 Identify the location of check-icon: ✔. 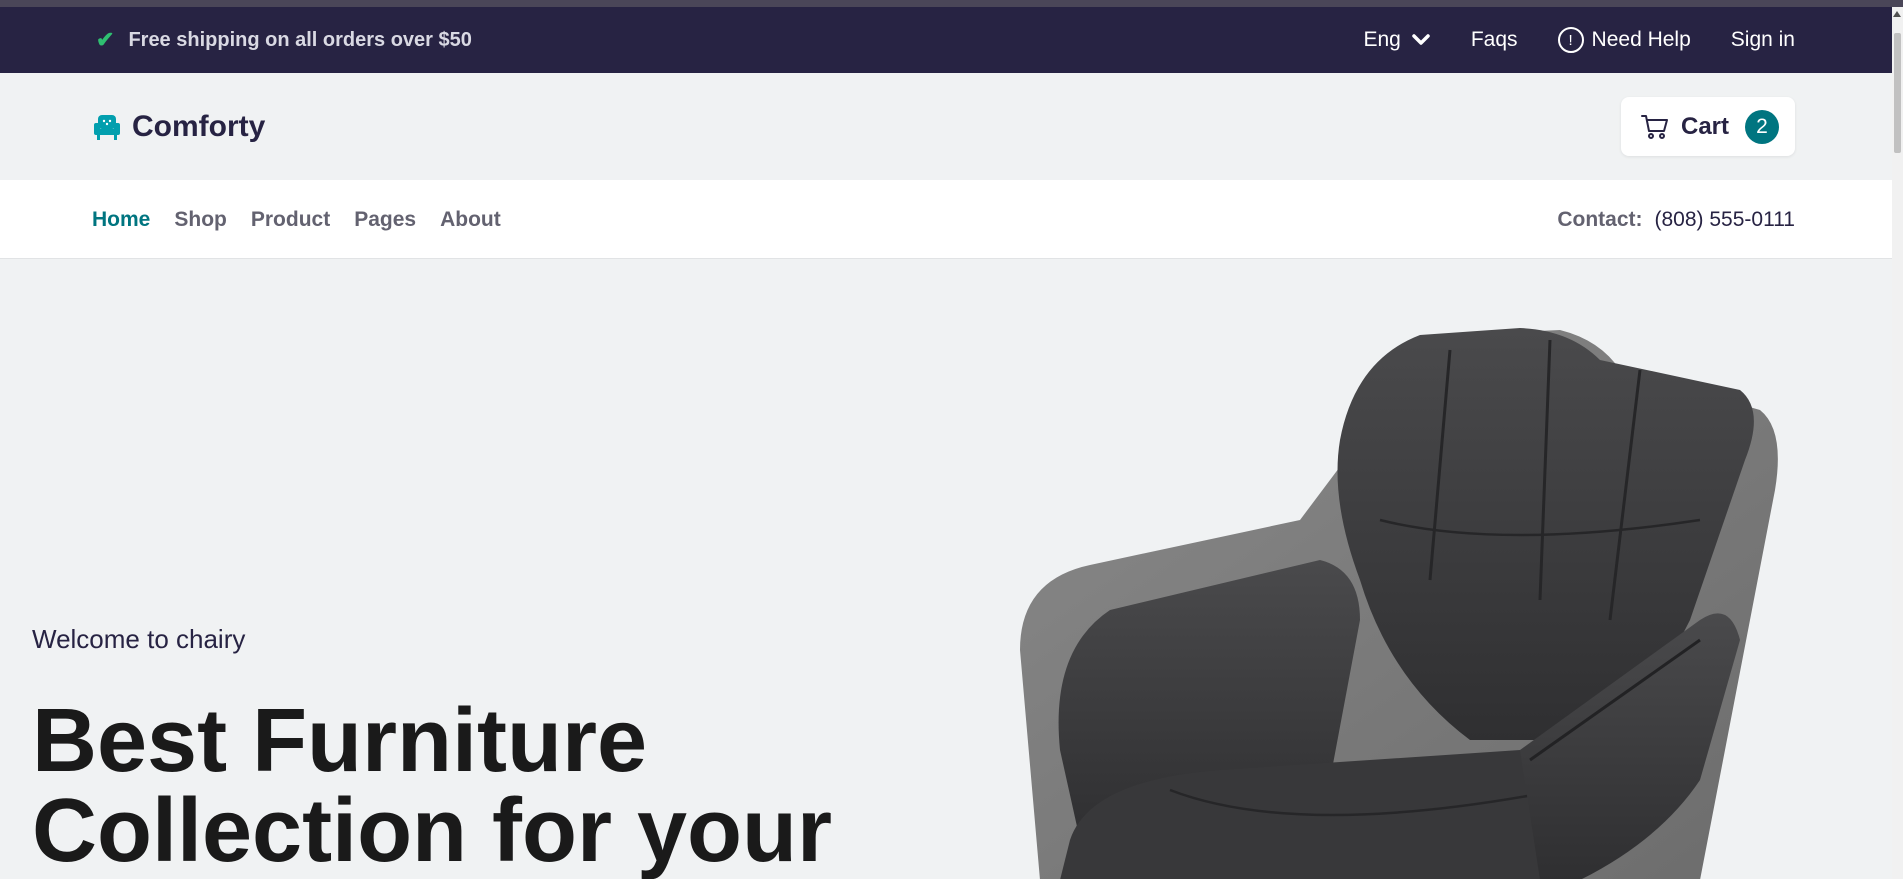
(105, 39).